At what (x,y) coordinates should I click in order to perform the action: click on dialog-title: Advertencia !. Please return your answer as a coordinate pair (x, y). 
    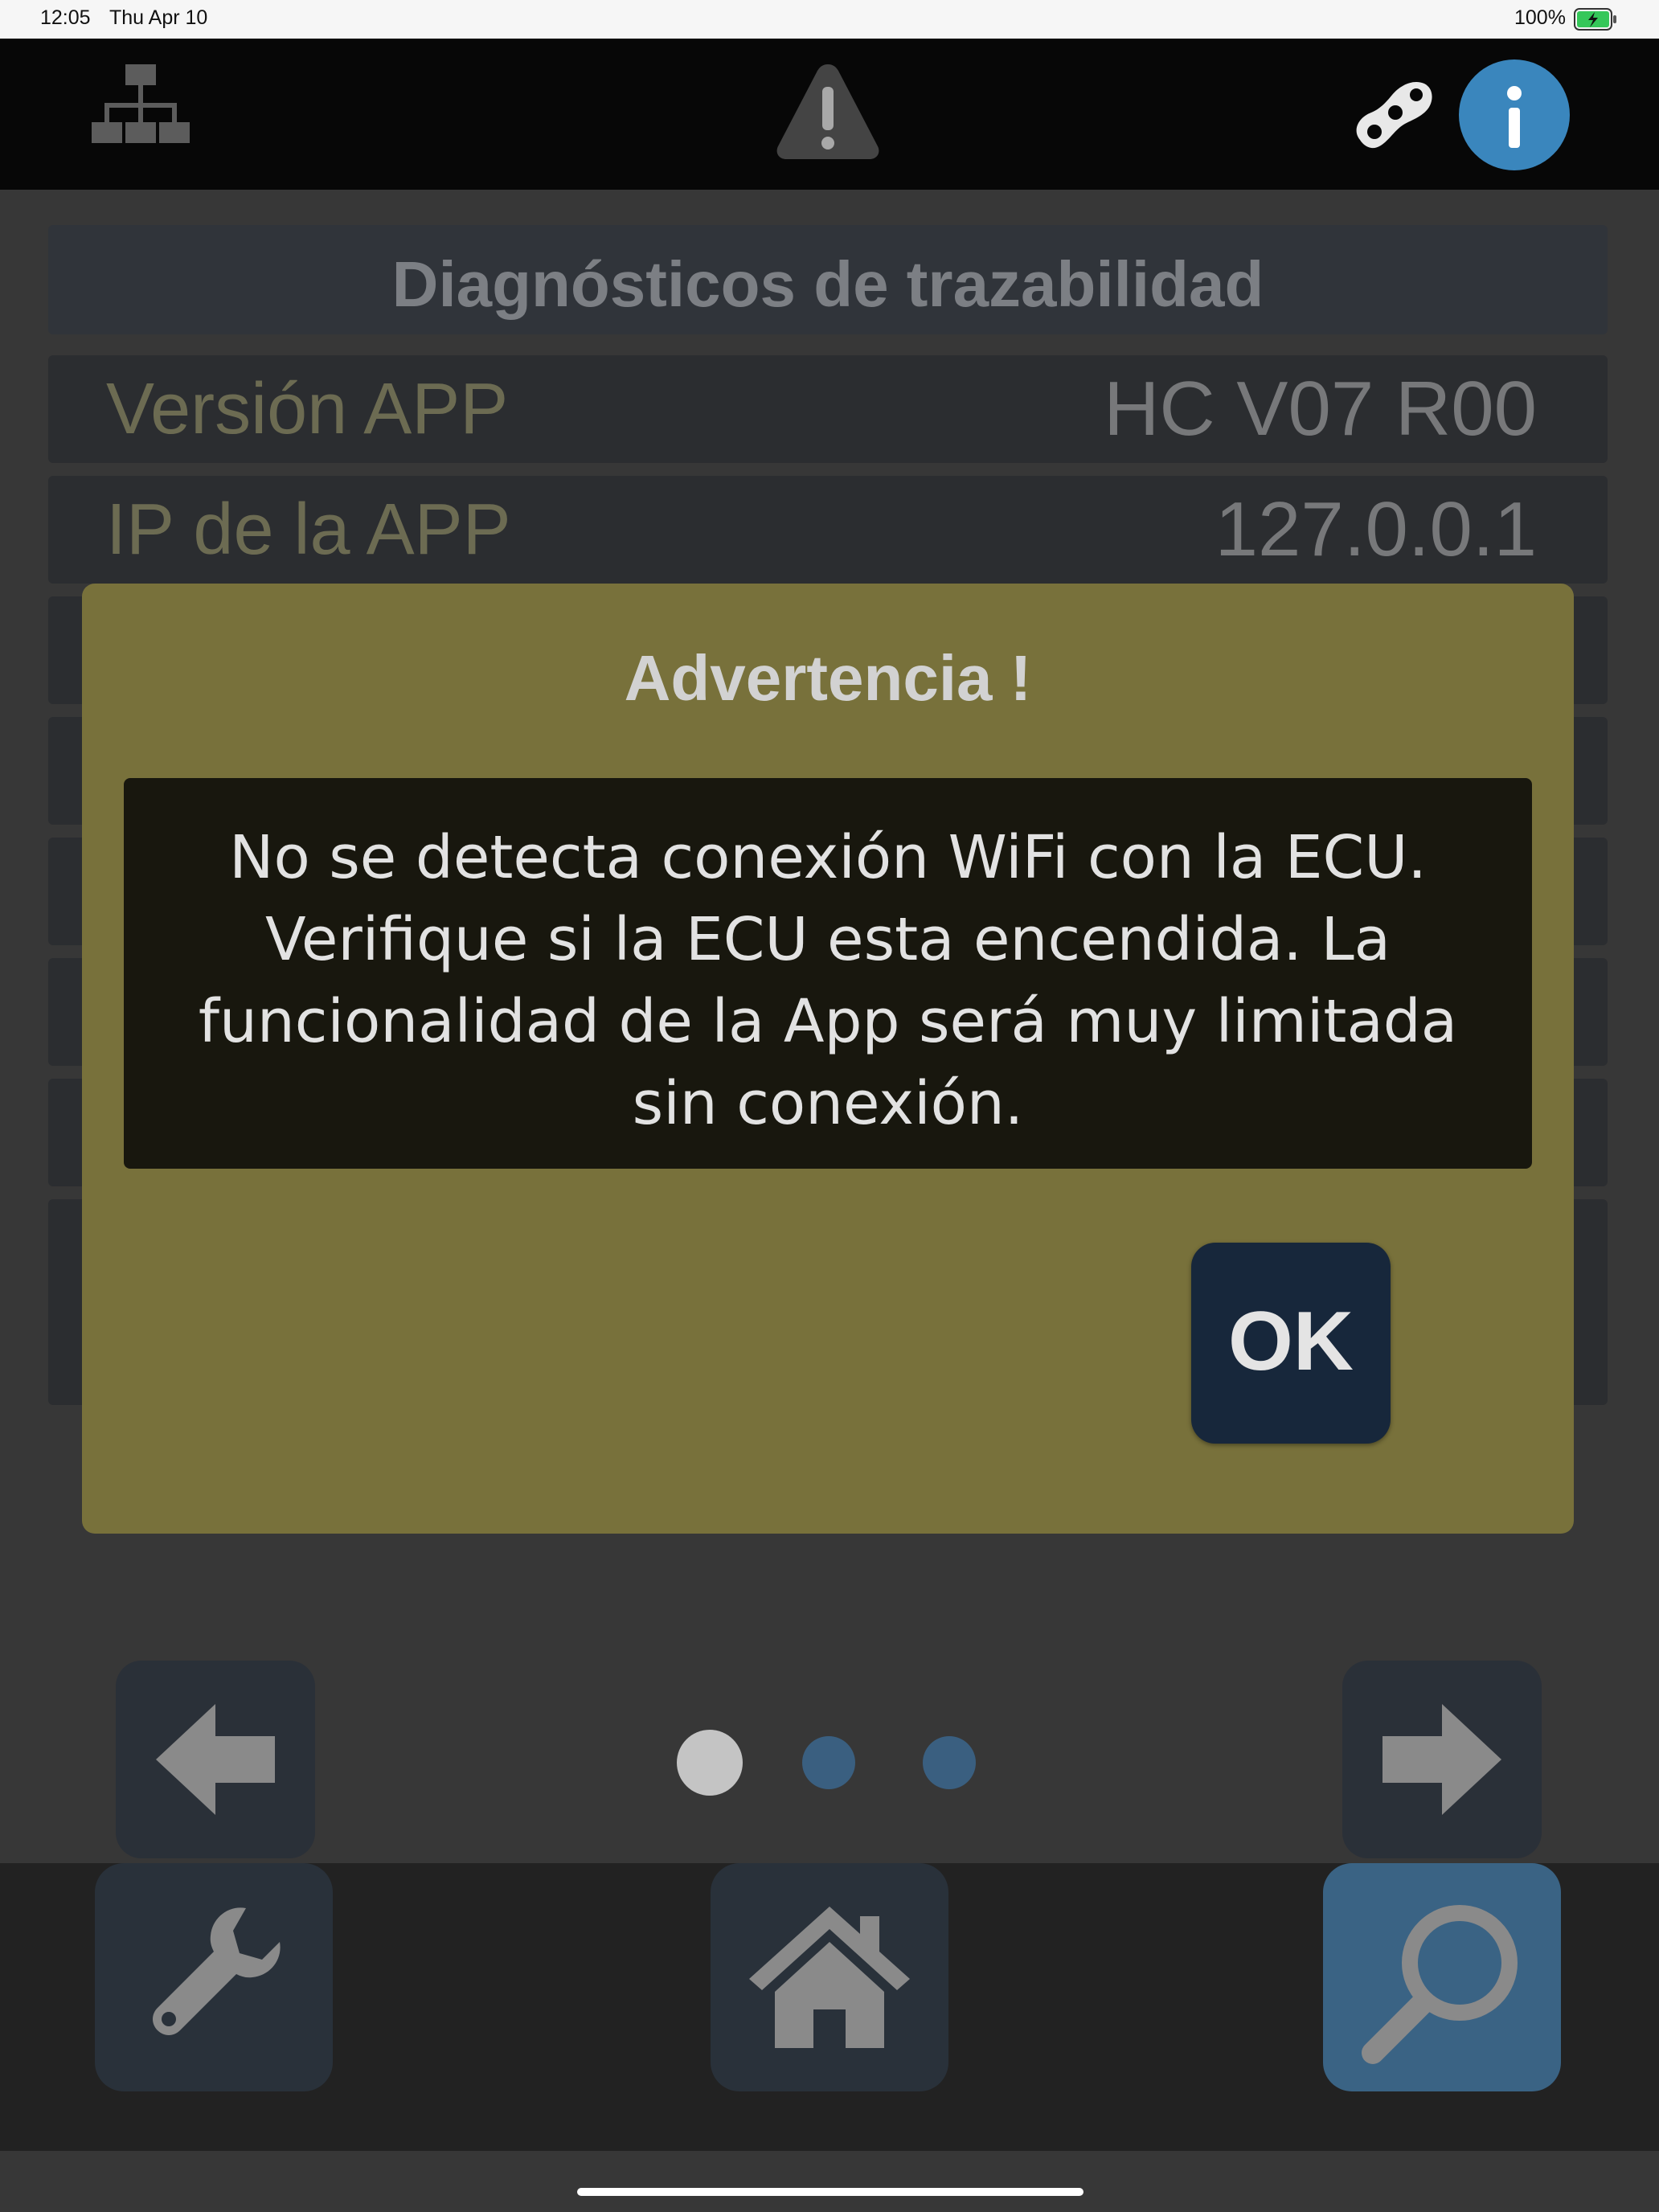
    Looking at the image, I should click on (828, 678).